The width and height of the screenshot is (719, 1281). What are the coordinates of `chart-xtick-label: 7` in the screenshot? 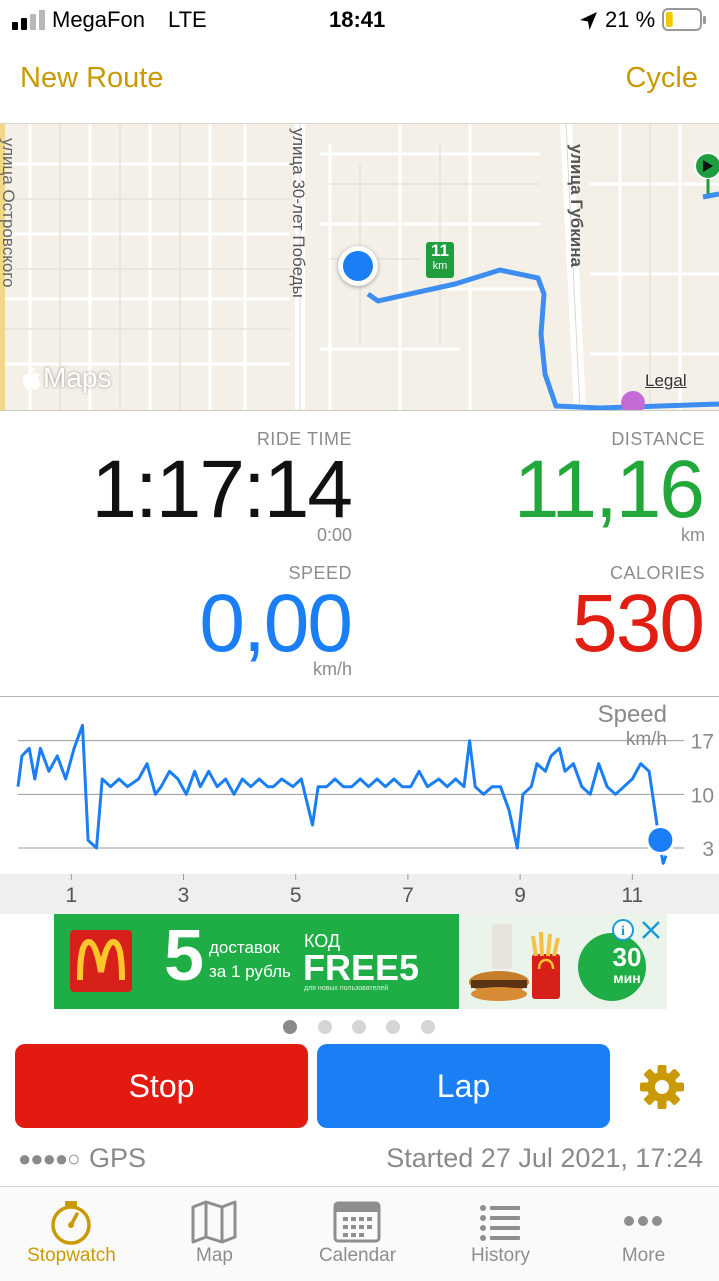 It's located at (408, 895).